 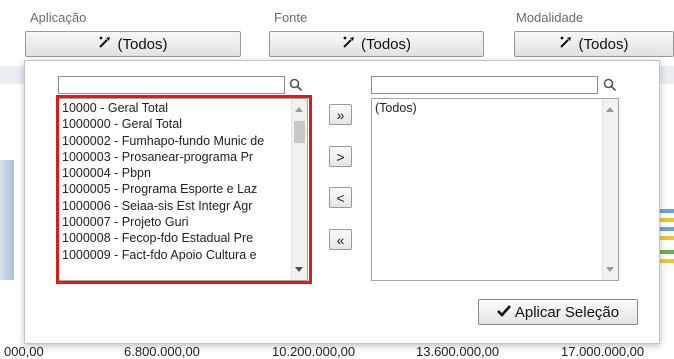 I want to click on axis-label: 17.000.000,00, so click(x=603, y=351).